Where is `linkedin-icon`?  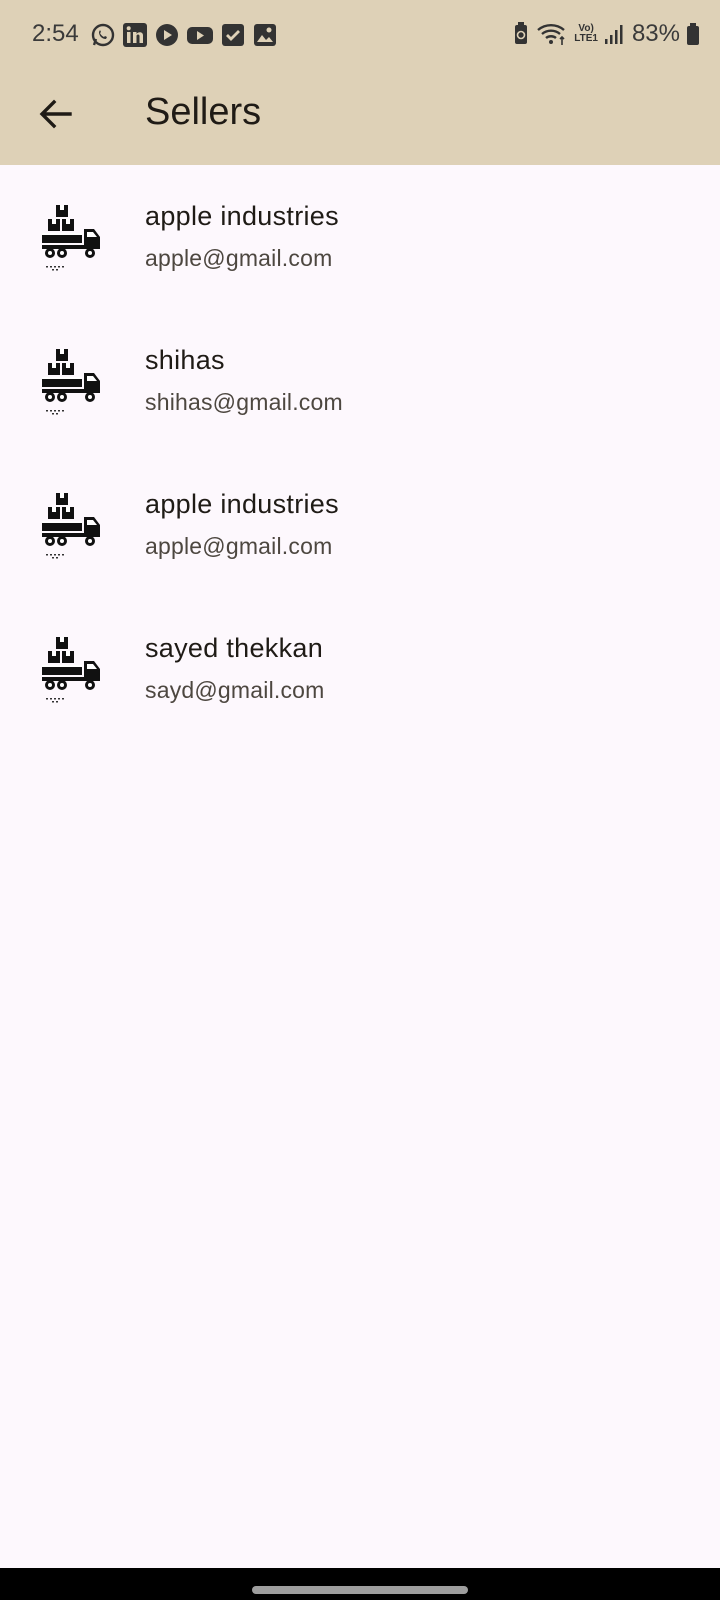 linkedin-icon is located at coordinates (135, 35).